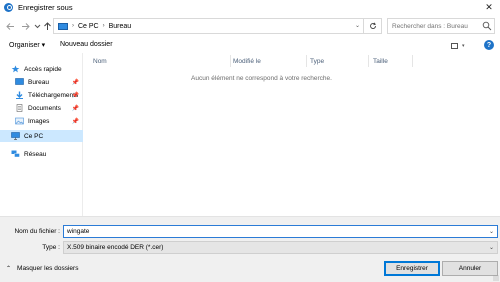  What do you see at coordinates (489, 45) in the screenshot?
I see `help-button: ?` at bounding box center [489, 45].